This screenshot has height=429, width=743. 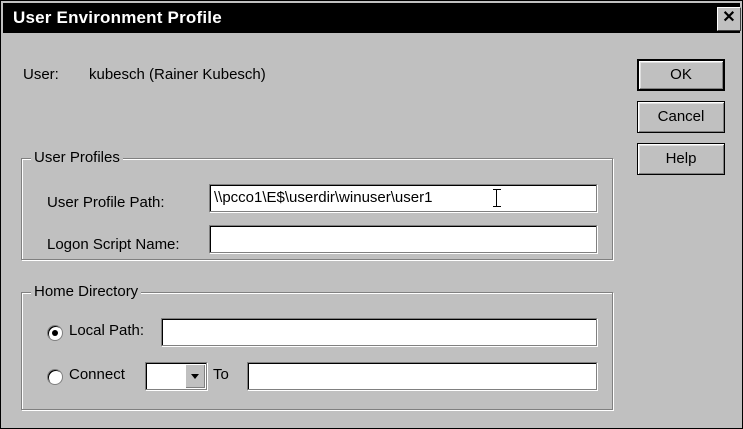 What do you see at coordinates (195, 376) in the screenshot?
I see `chevron-down-icon` at bounding box center [195, 376].